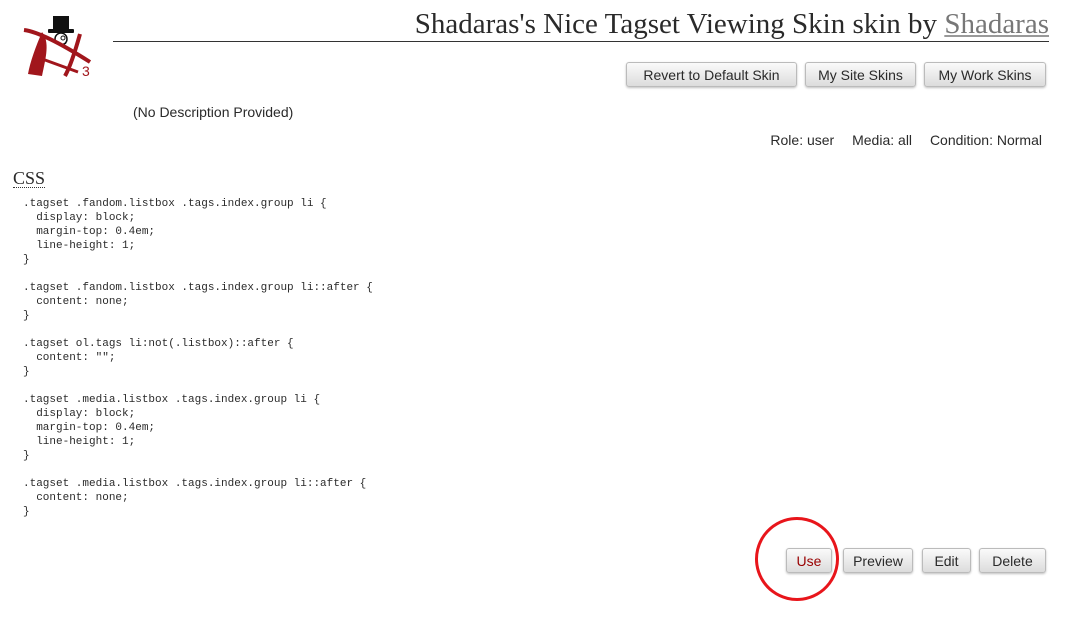 This screenshot has height=620, width=1069. What do you see at coordinates (961, 140) in the screenshot?
I see `condition-label: Condition:` at bounding box center [961, 140].